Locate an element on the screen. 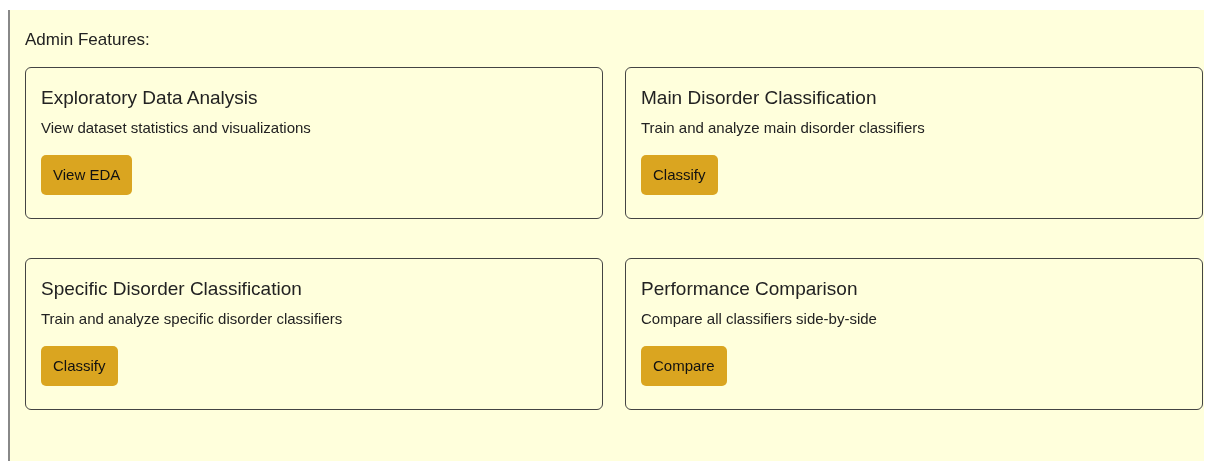  card-title: Performance Comparison is located at coordinates (750, 290).